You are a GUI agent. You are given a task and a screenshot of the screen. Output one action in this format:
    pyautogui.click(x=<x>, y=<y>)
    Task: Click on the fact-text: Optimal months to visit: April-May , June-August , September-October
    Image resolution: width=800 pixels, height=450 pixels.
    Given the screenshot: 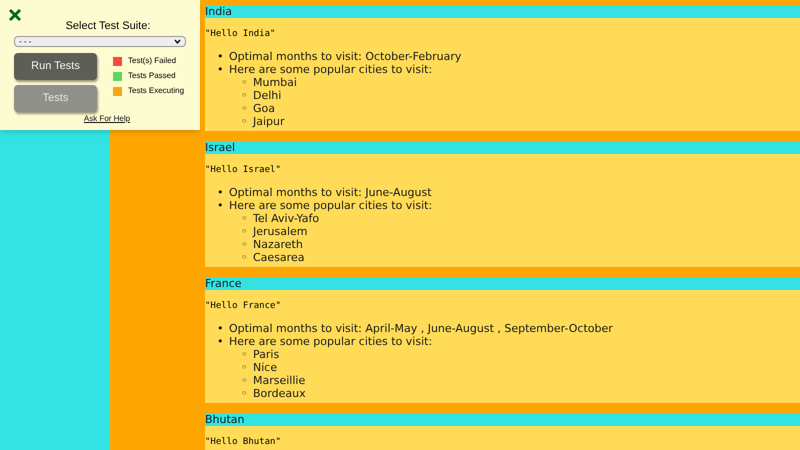 What is the action you would take?
    pyautogui.click(x=421, y=328)
    